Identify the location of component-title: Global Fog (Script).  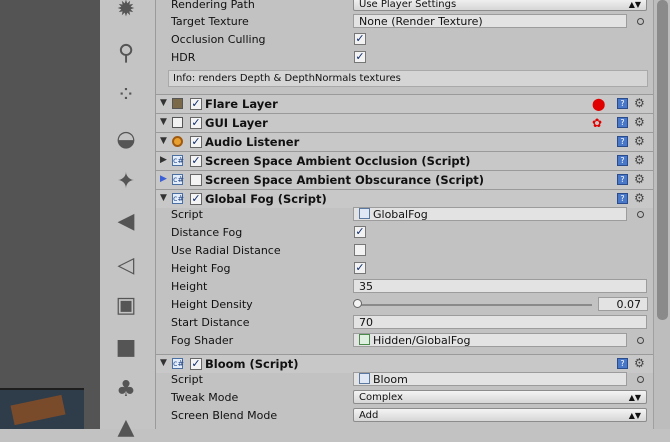
(266, 199).